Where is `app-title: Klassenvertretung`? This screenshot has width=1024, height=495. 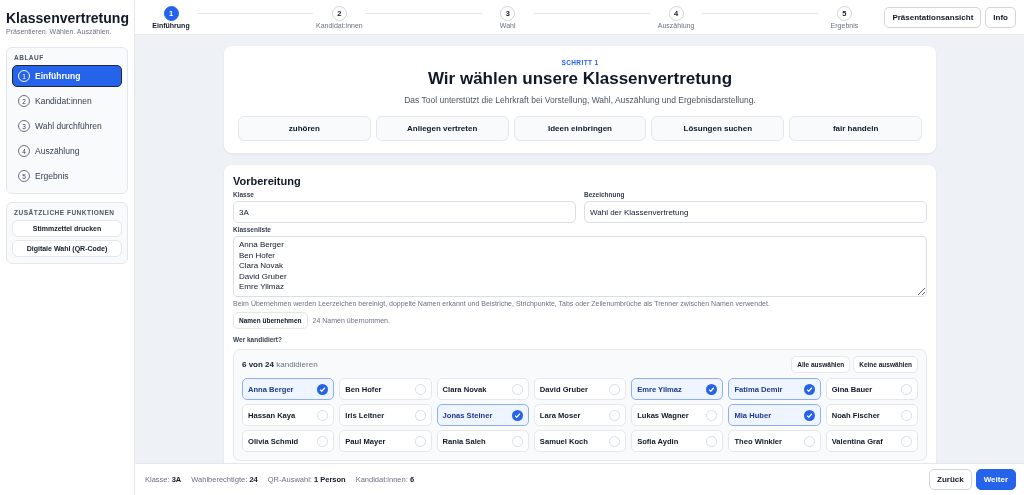 app-title: Klassenvertretung is located at coordinates (67, 18).